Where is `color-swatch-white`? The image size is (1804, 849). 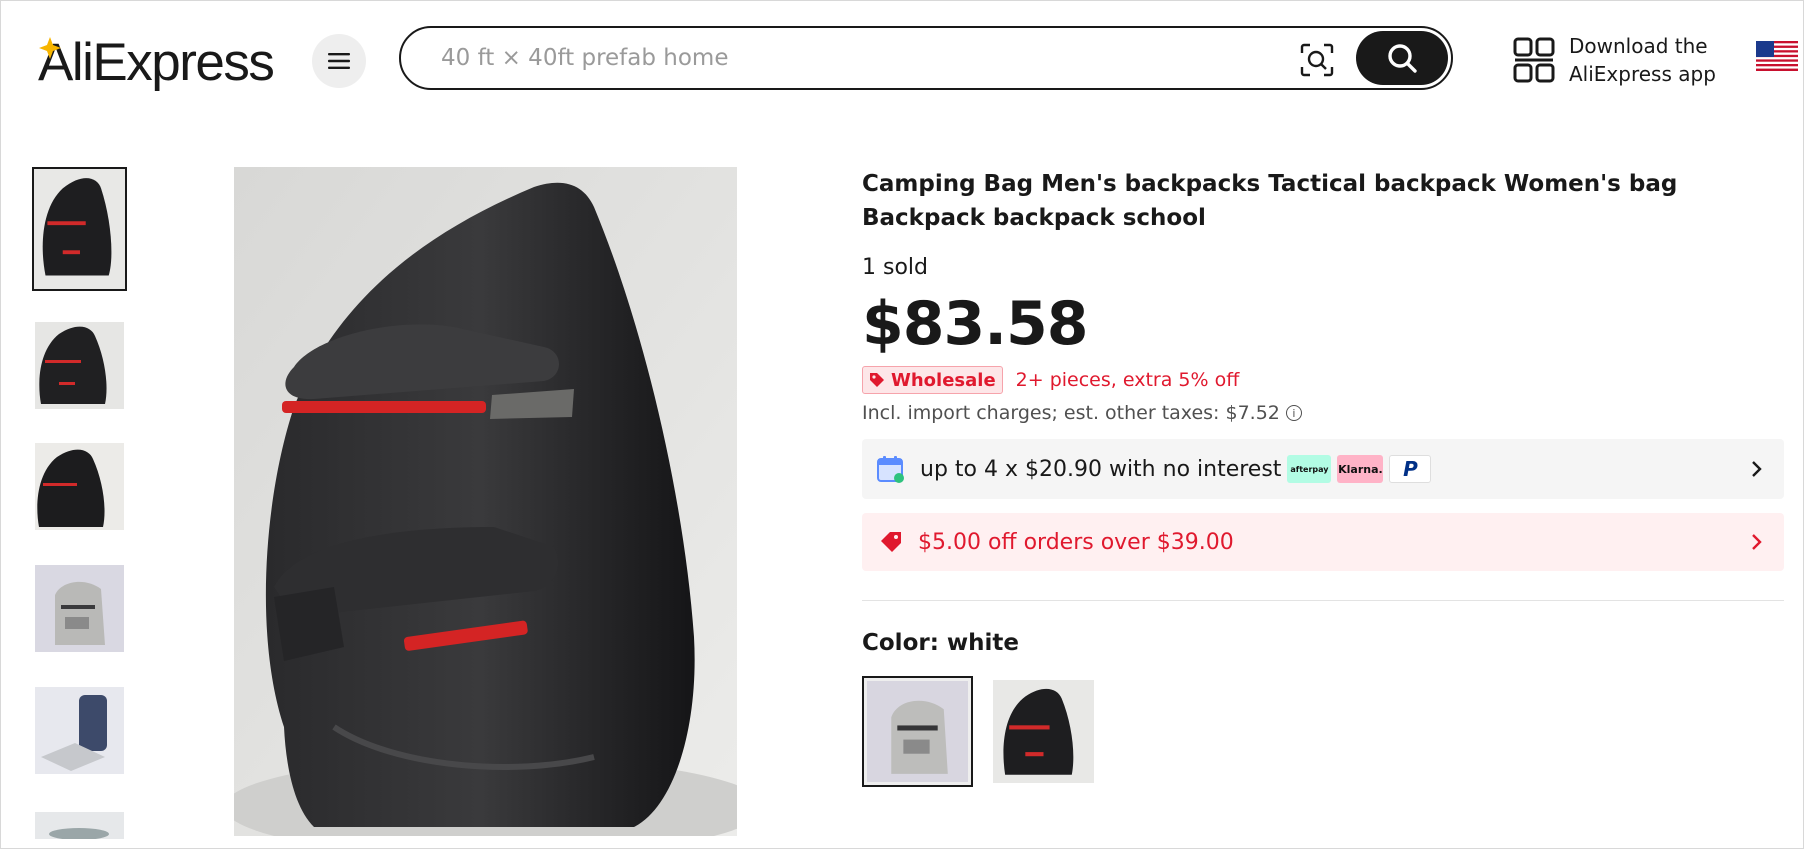
color-swatch-white is located at coordinates (917, 731).